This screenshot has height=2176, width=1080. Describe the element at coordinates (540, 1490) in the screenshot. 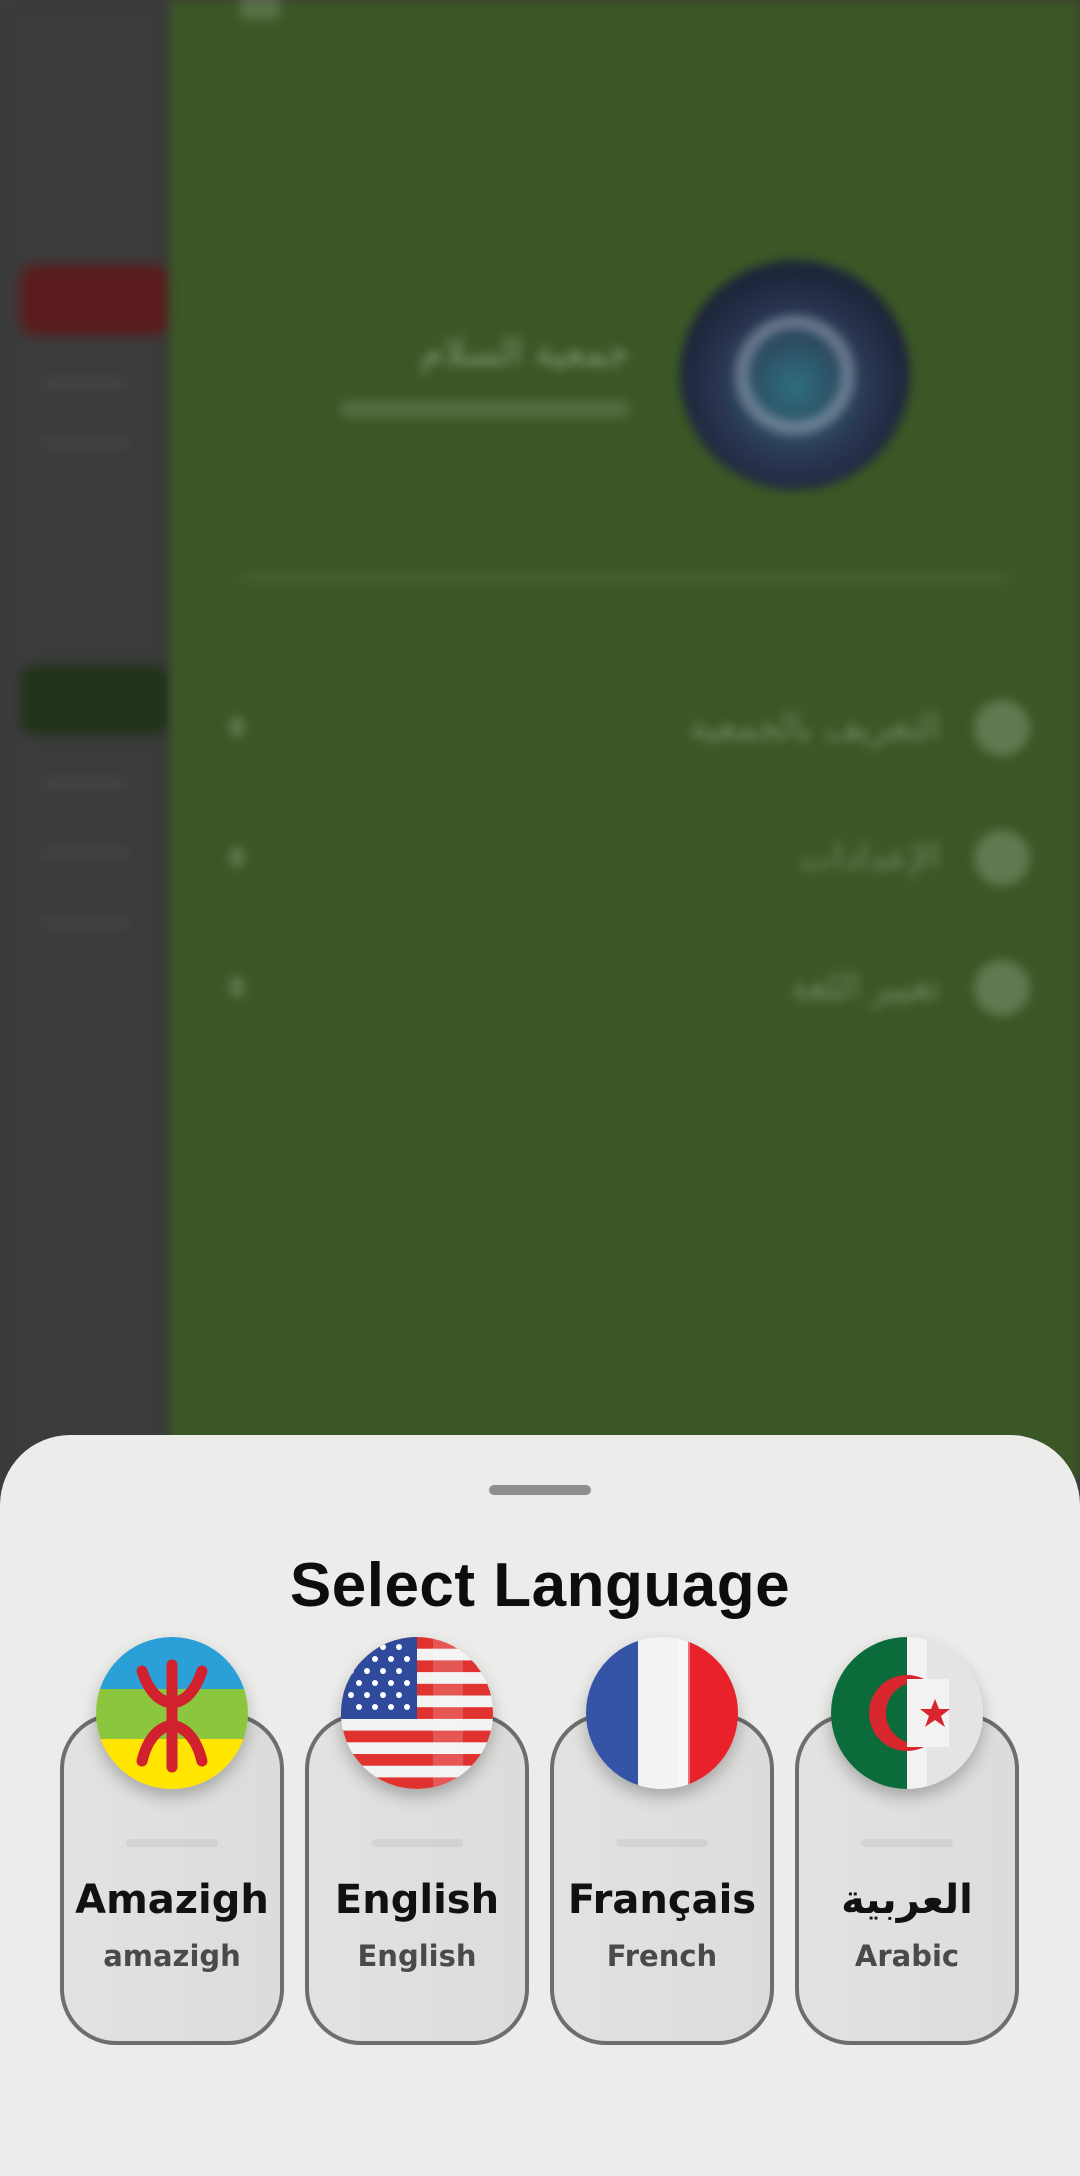

I see `sheet-drag-handle` at that location.